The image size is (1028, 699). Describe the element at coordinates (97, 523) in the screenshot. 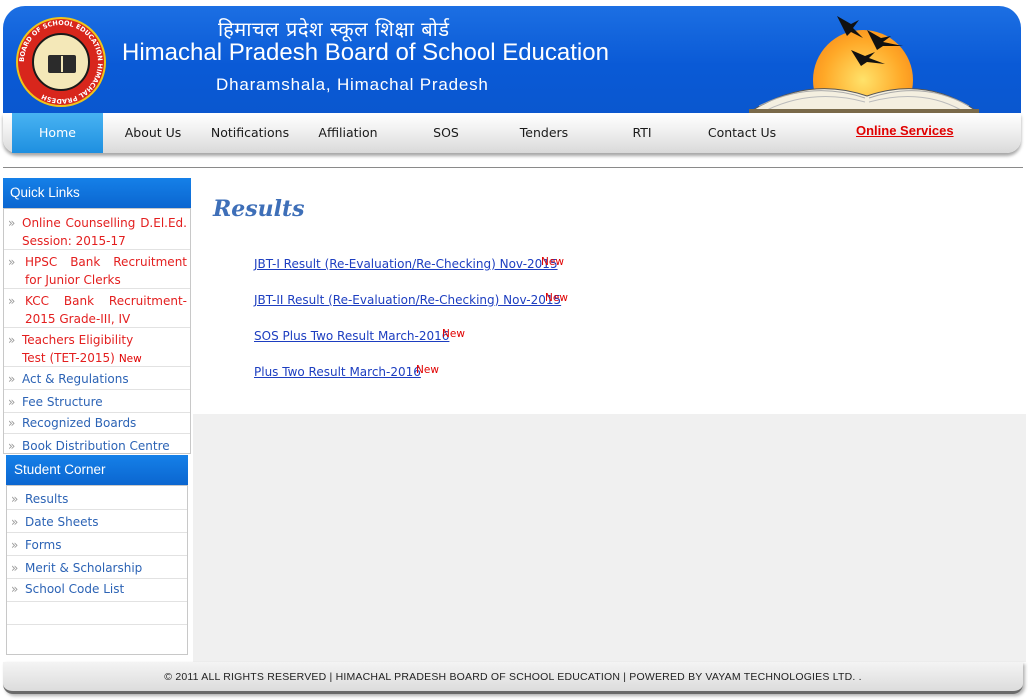

I see `student-link-date-sheets: » Date Sheets` at that location.